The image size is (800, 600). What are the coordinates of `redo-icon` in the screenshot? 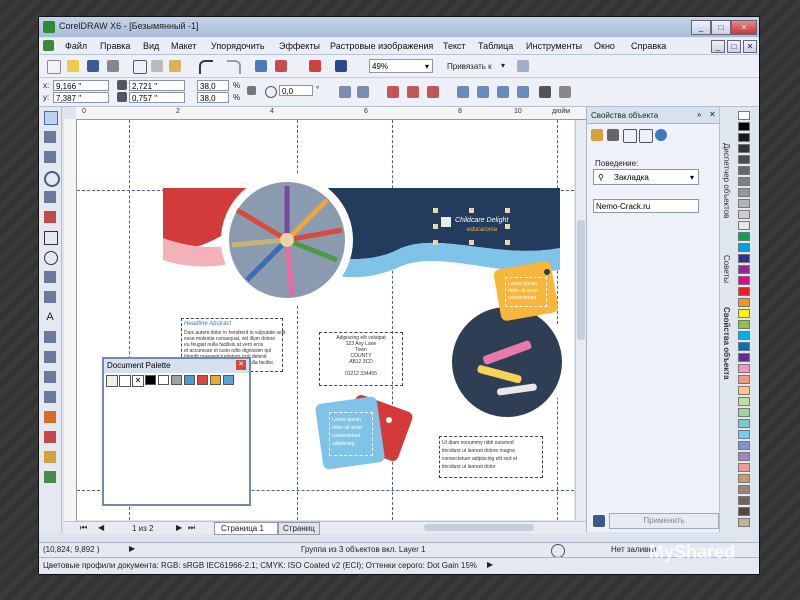 It's located at (234, 67).